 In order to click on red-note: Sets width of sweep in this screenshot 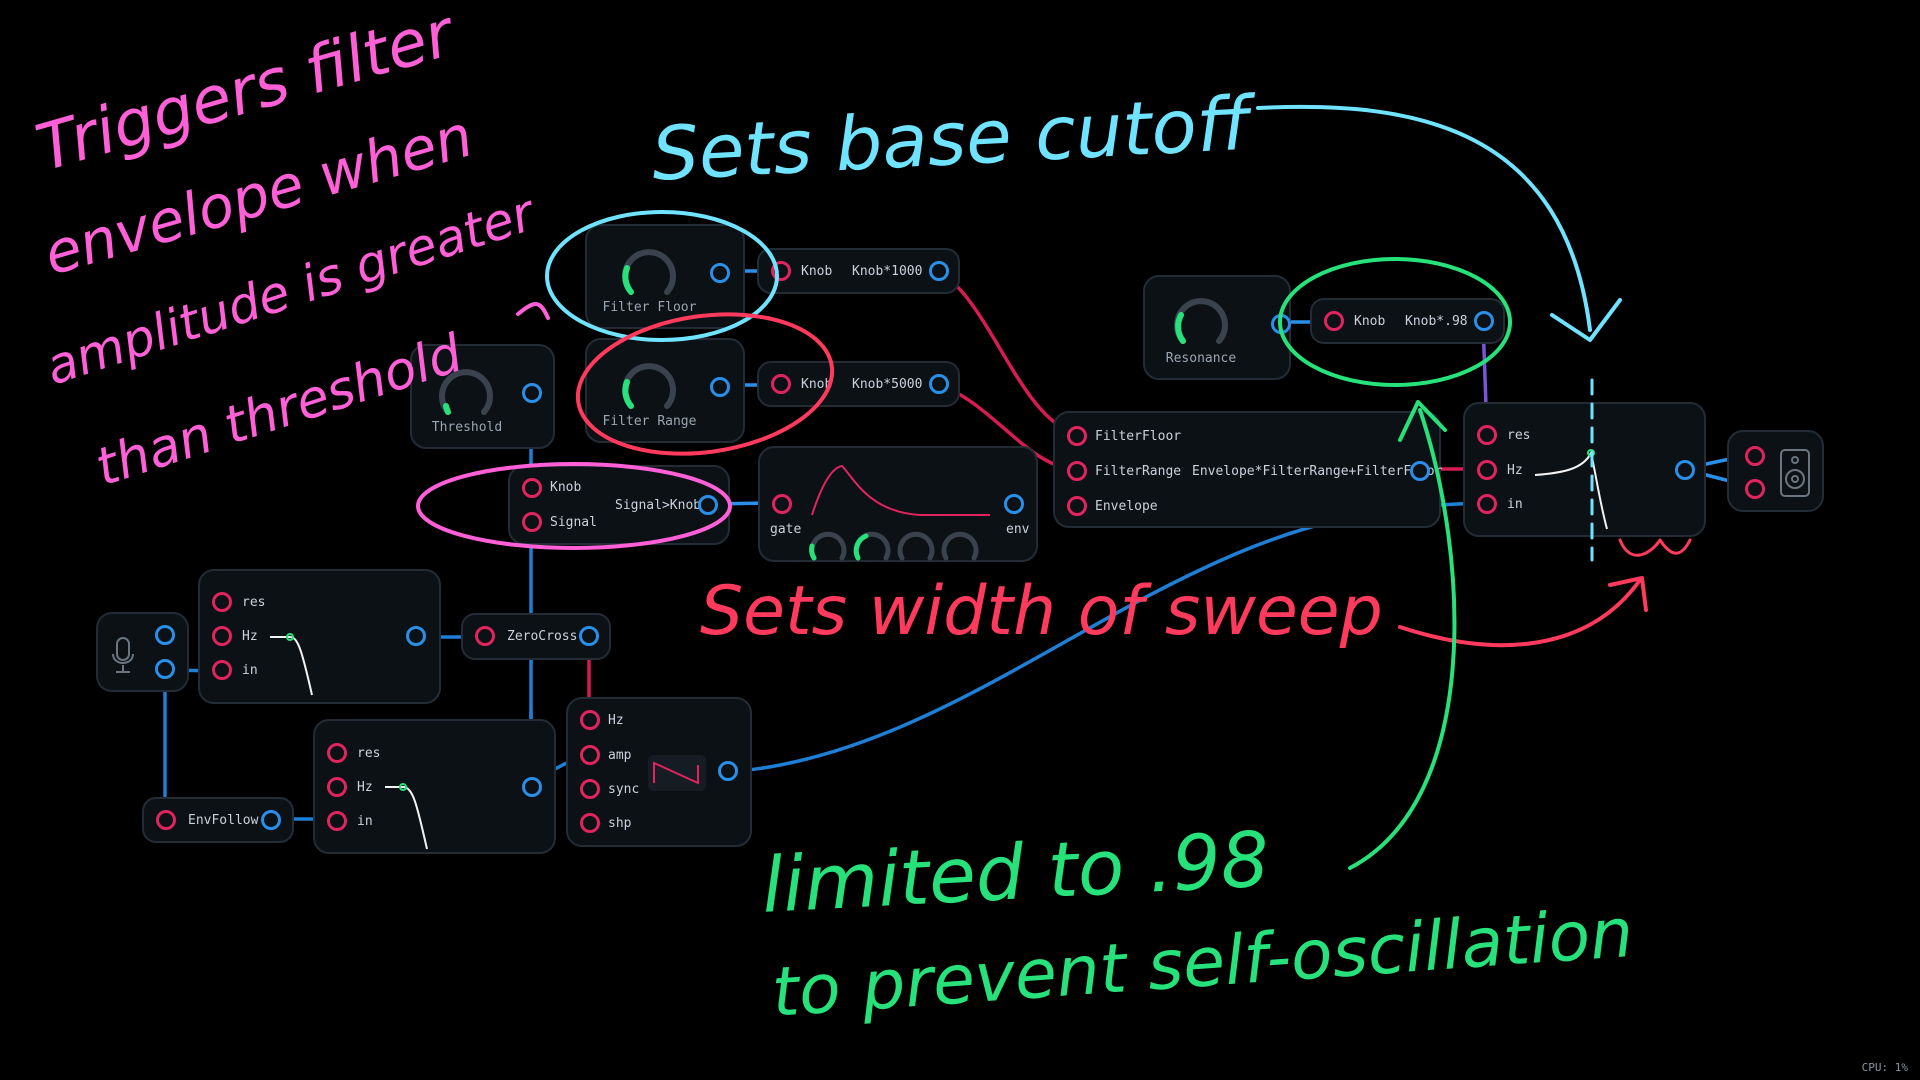, I will do `click(1041, 611)`.